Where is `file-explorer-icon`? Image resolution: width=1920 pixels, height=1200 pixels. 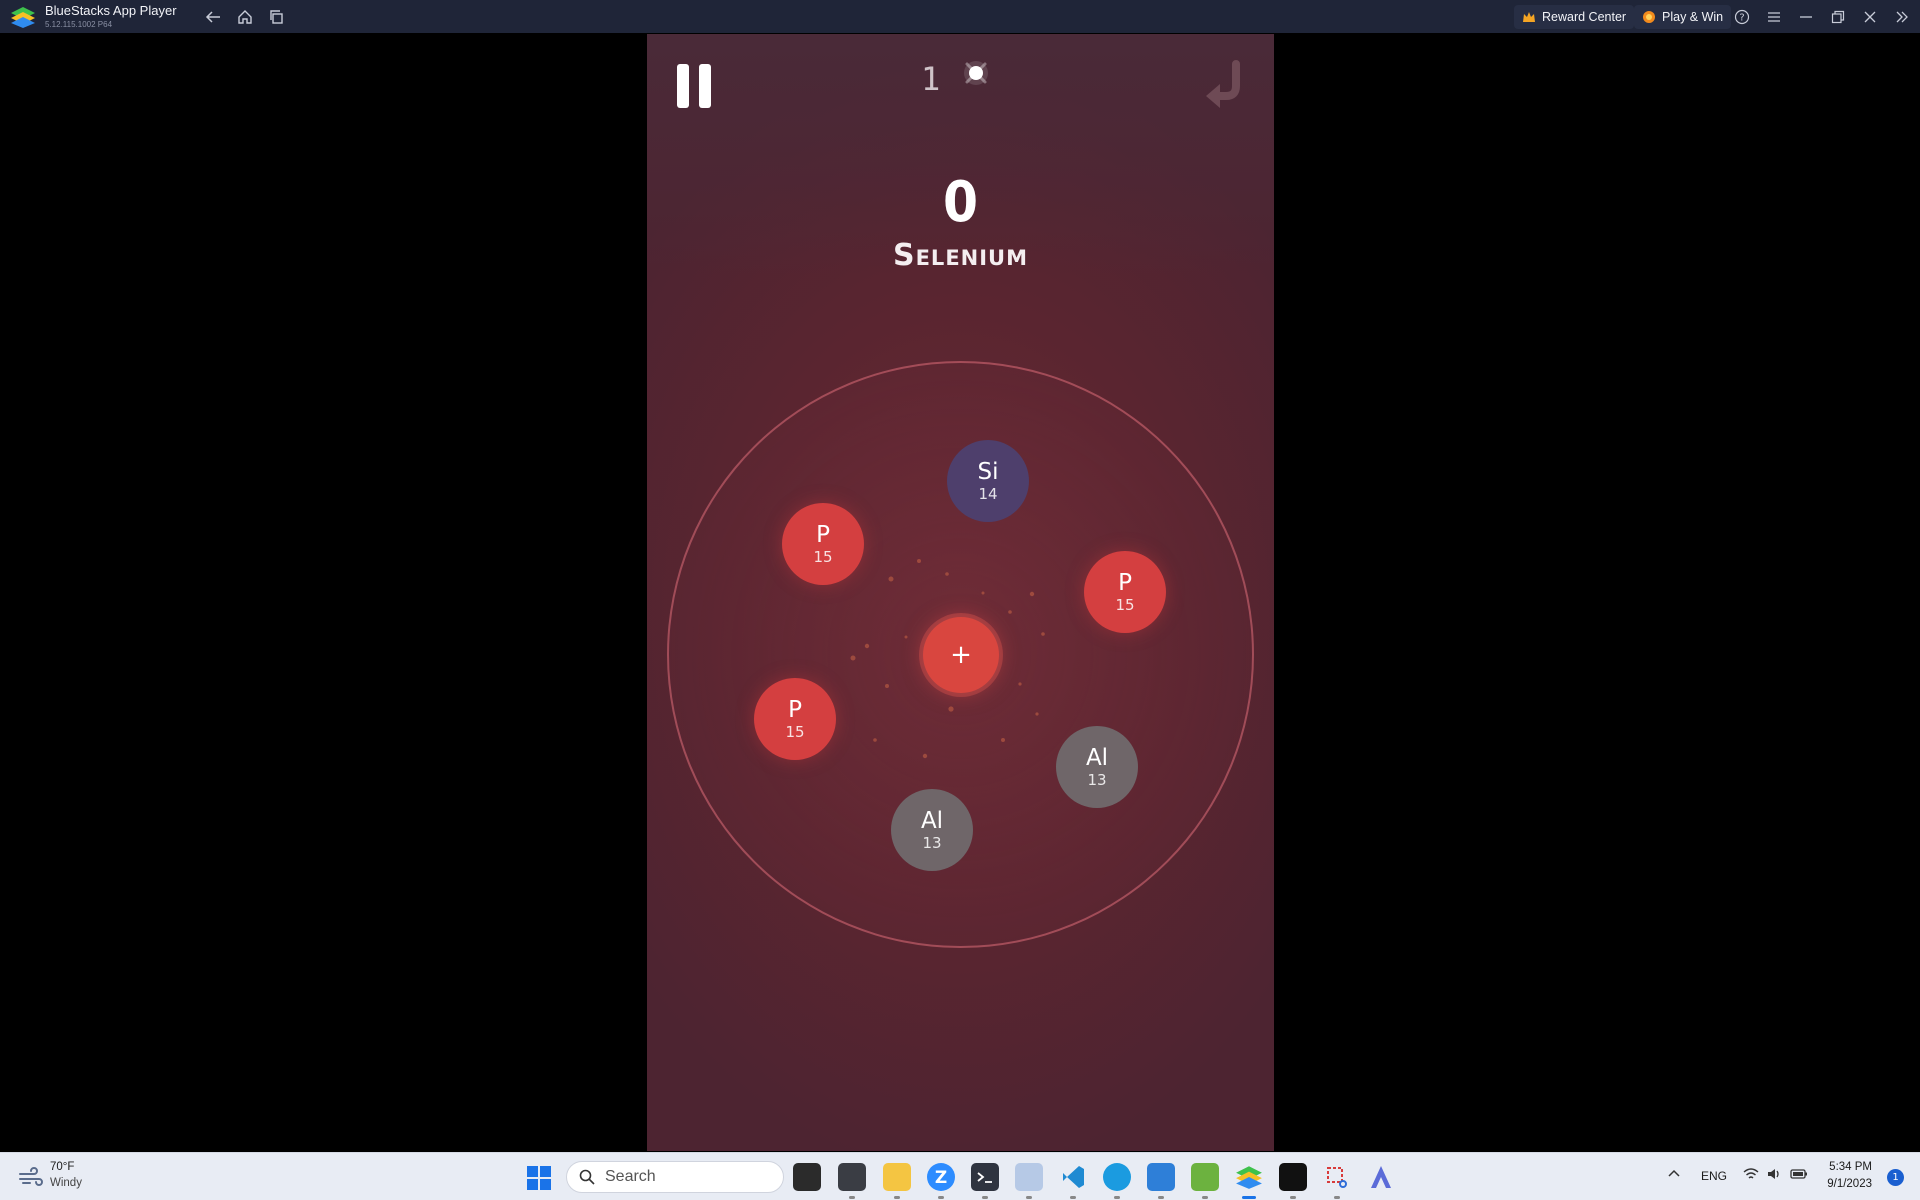 file-explorer-icon is located at coordinates (897, 1181).